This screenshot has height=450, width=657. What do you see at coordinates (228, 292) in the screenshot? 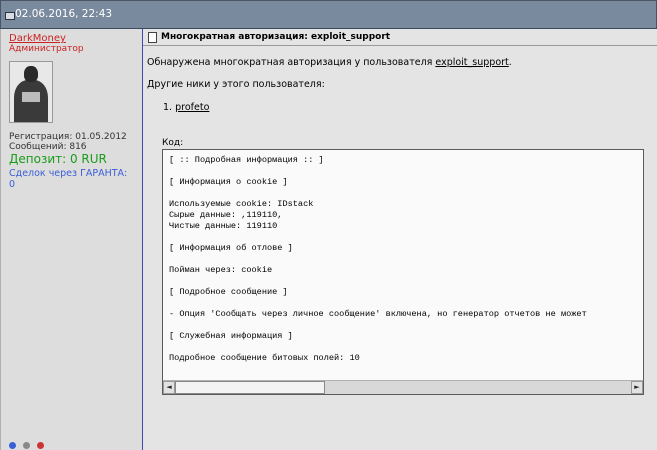
I see `code-line: [ Подробное сообщение ]` at bounding box center [228, 292].